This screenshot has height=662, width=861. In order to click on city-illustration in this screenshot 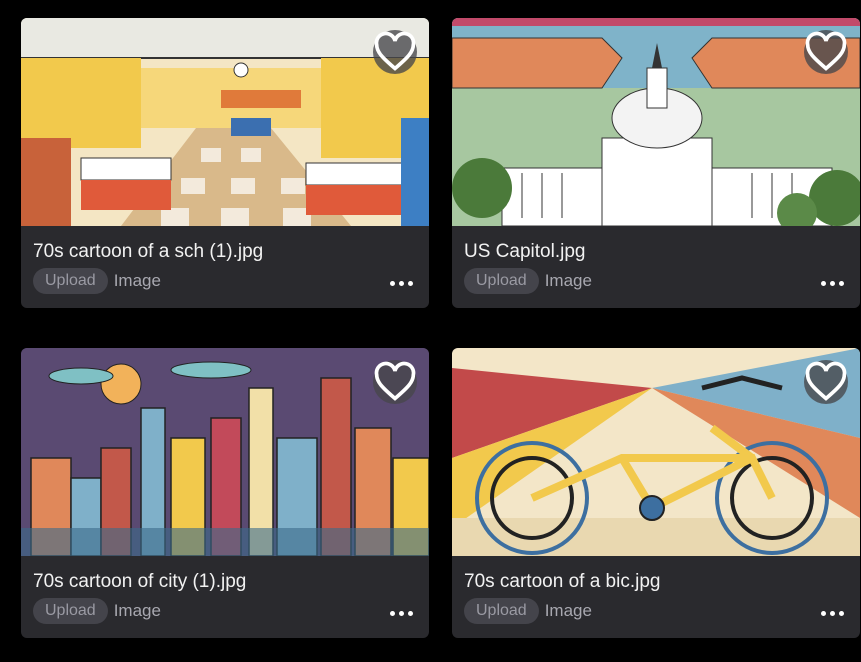, I will do `click(225, 452)`.